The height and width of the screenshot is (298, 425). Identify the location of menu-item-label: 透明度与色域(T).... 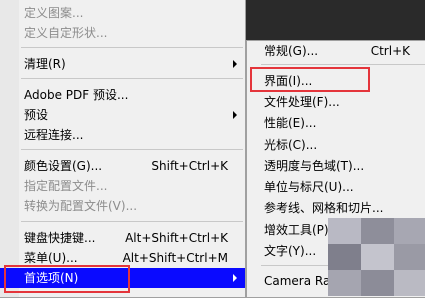
(314, 166).